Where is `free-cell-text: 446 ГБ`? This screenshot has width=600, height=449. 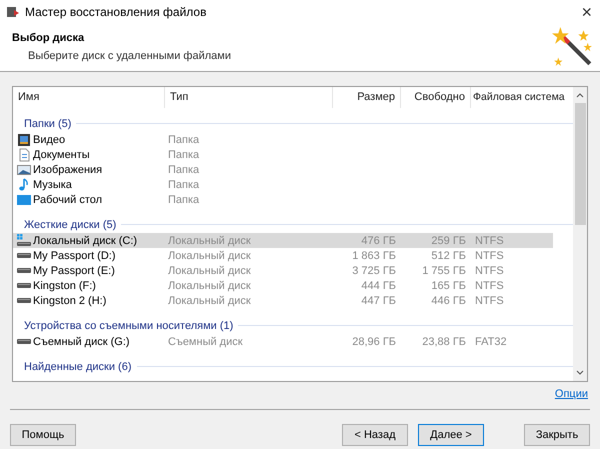 free-cell-text: 446 ГБ is located at coordinates (448, 300).